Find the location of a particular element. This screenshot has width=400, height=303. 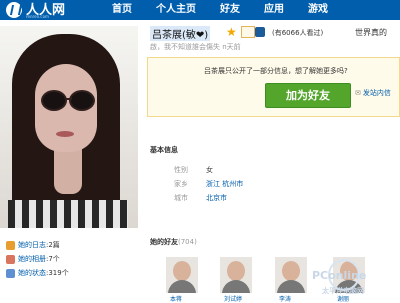

star-icon: ★ is located at coordinates (231, 32).